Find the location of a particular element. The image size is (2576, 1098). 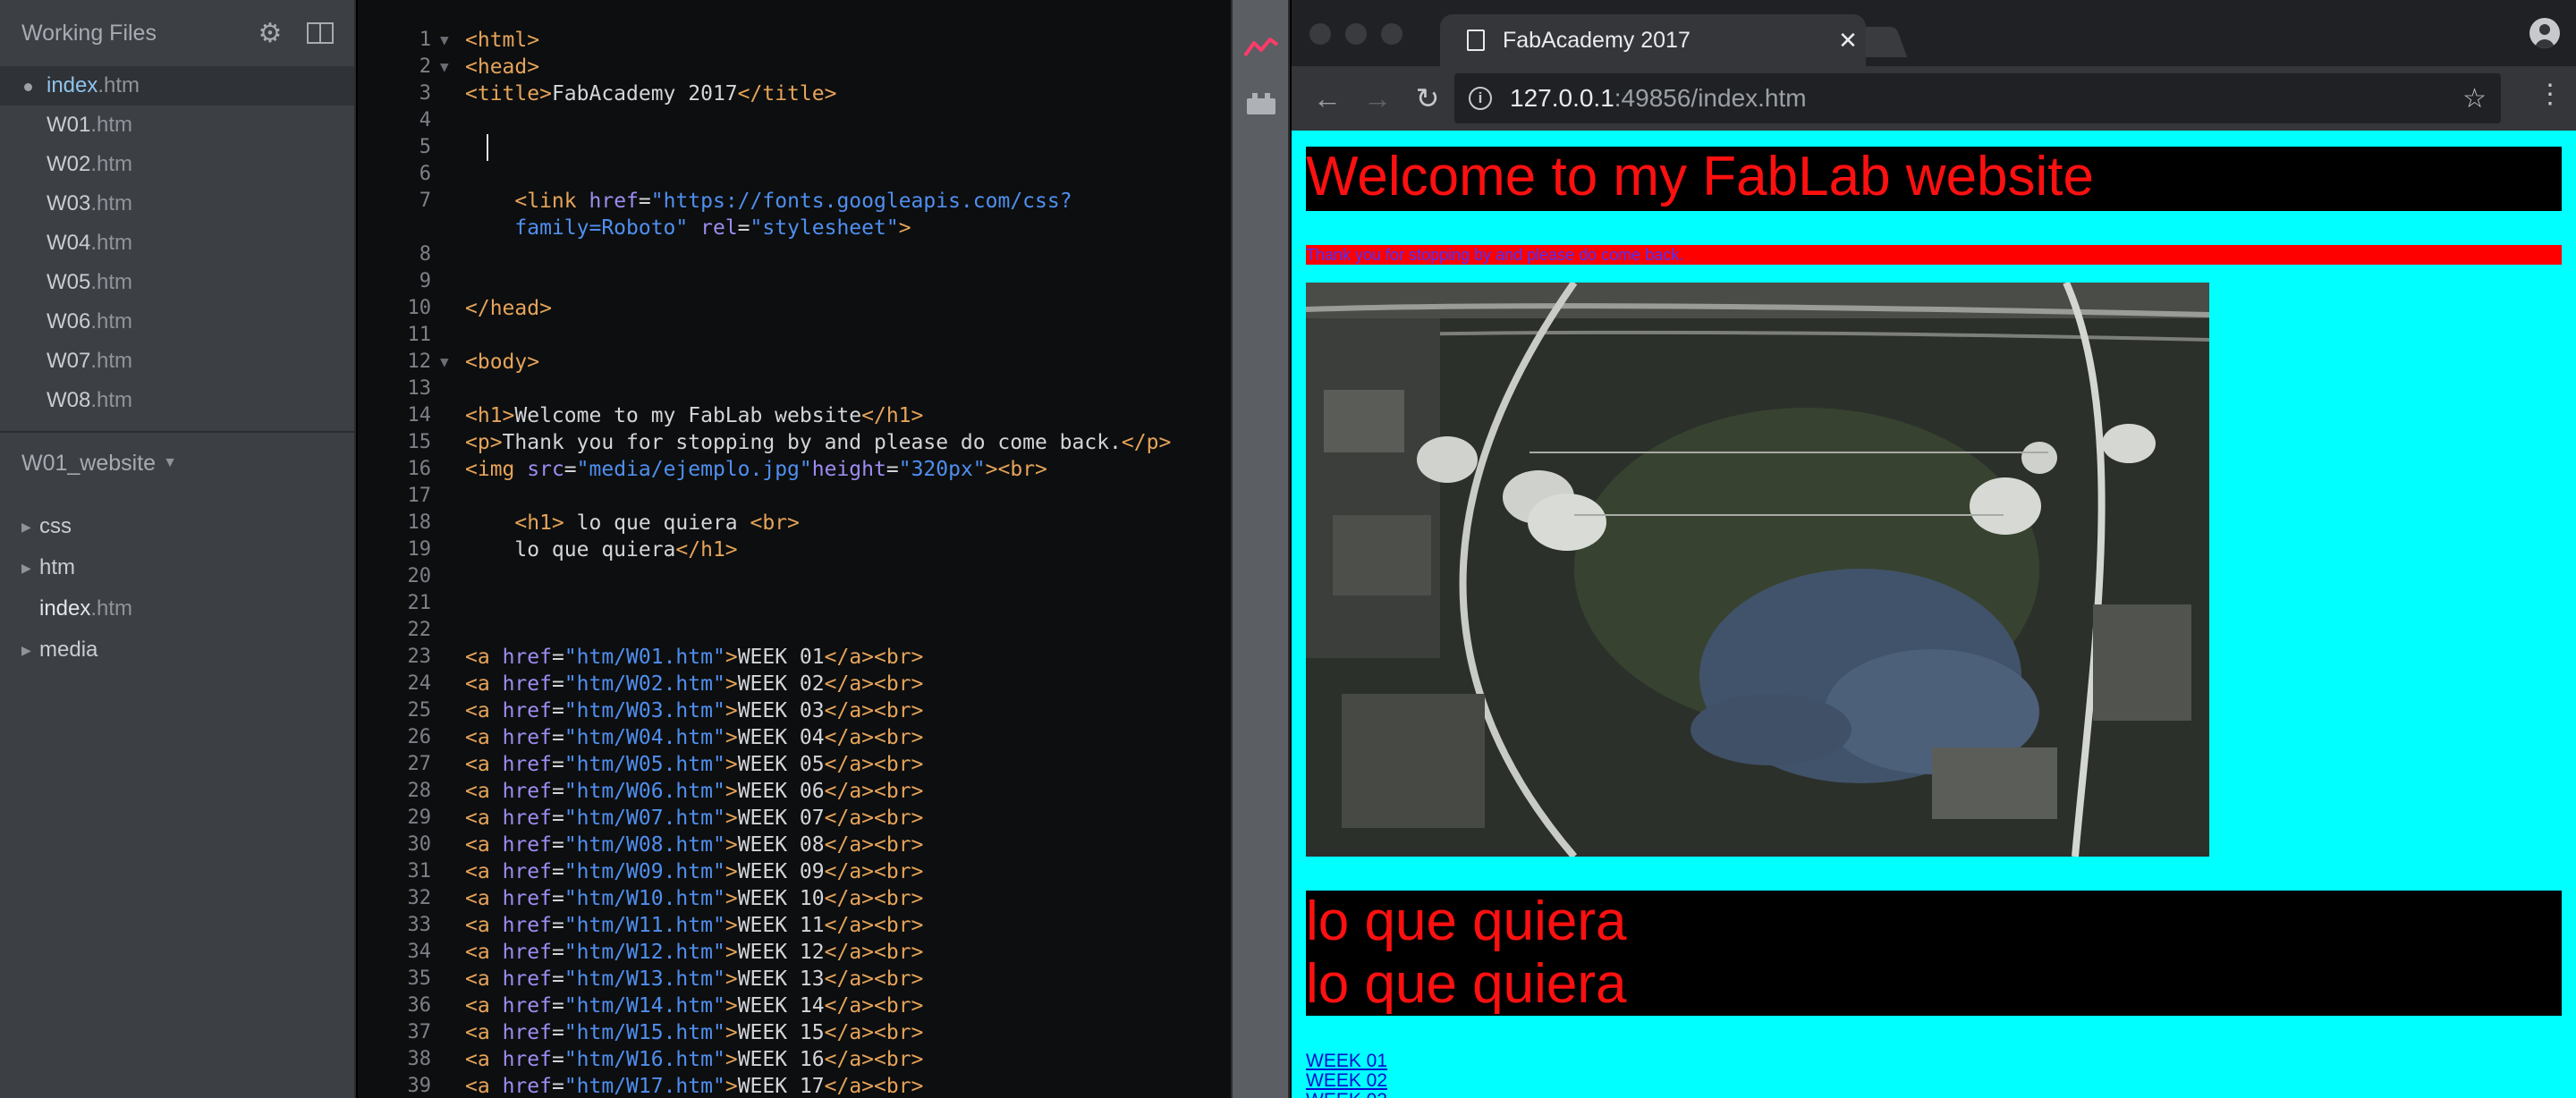

line-number: 23 is located at coordinates (419, 657).